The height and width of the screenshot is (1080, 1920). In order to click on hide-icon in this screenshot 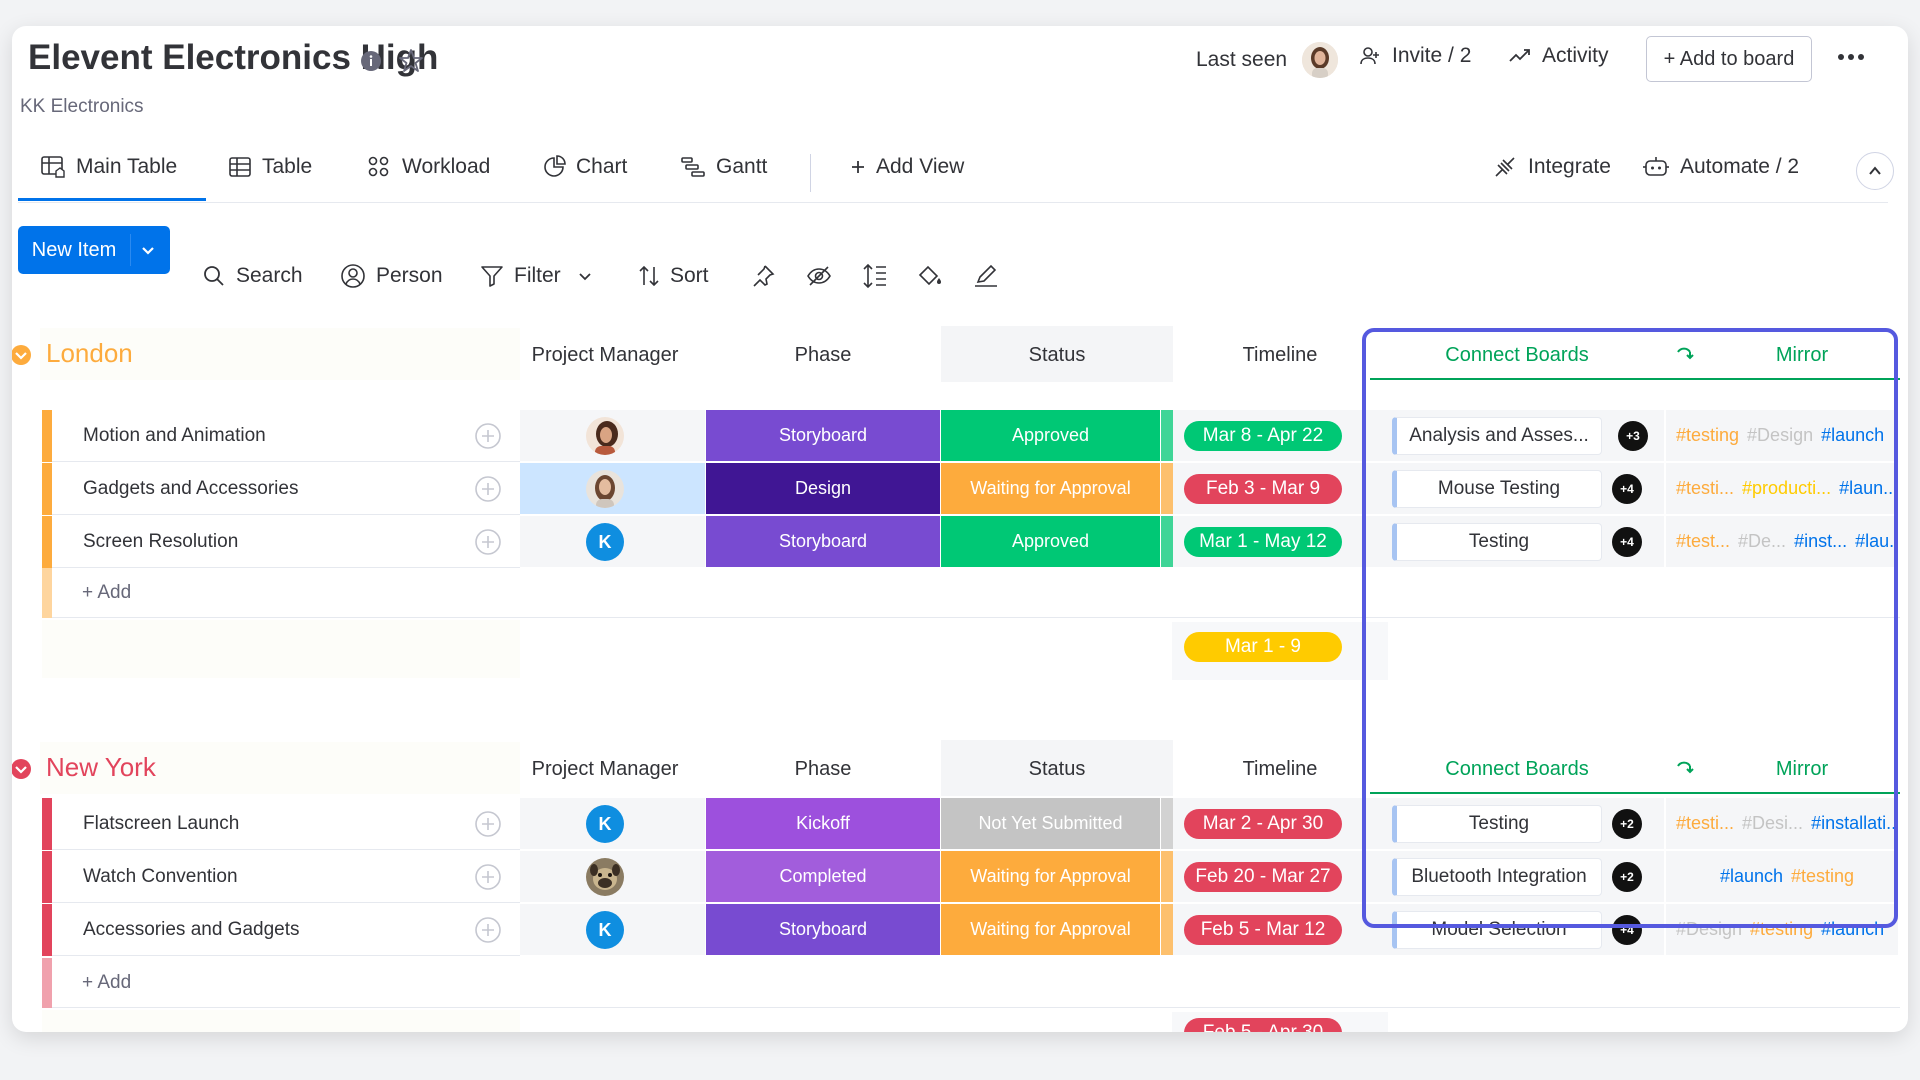, I will do `click(819, 276)`.